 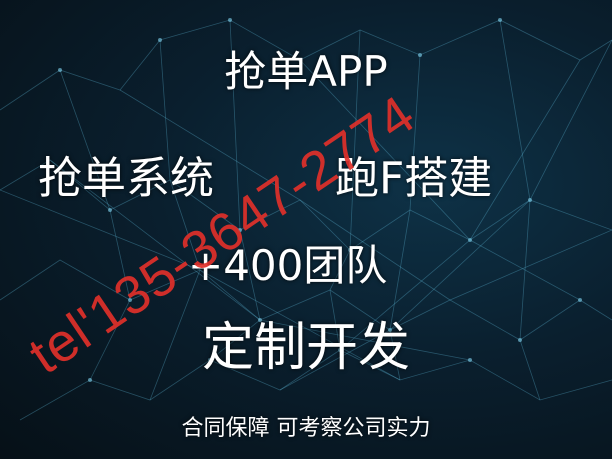 I want to click on service-left-text: 抢单系统, so click(x=126, y=178).